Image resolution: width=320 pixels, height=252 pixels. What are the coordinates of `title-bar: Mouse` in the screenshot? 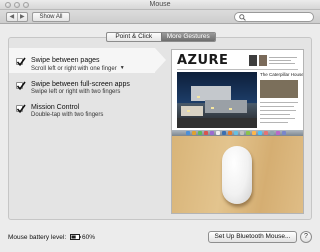 It's located at (160, 5).